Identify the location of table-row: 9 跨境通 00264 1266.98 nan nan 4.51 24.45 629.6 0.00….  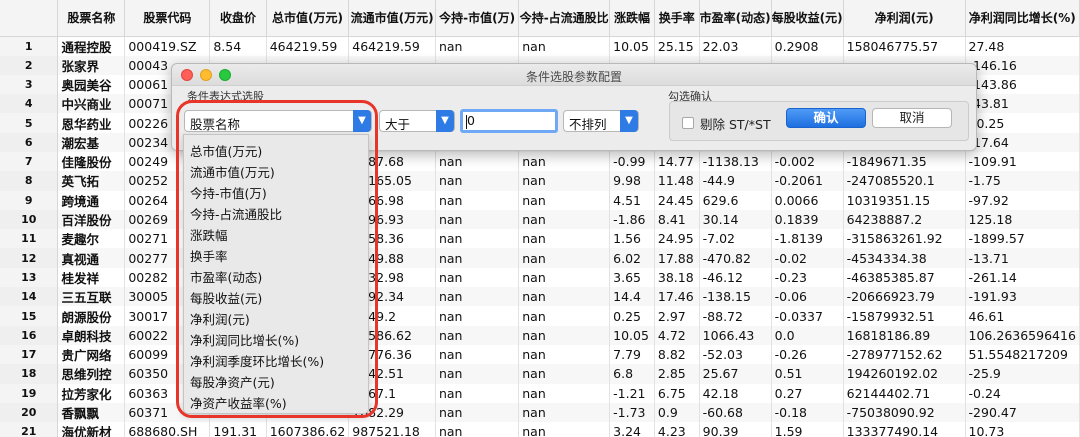
(540, 200).